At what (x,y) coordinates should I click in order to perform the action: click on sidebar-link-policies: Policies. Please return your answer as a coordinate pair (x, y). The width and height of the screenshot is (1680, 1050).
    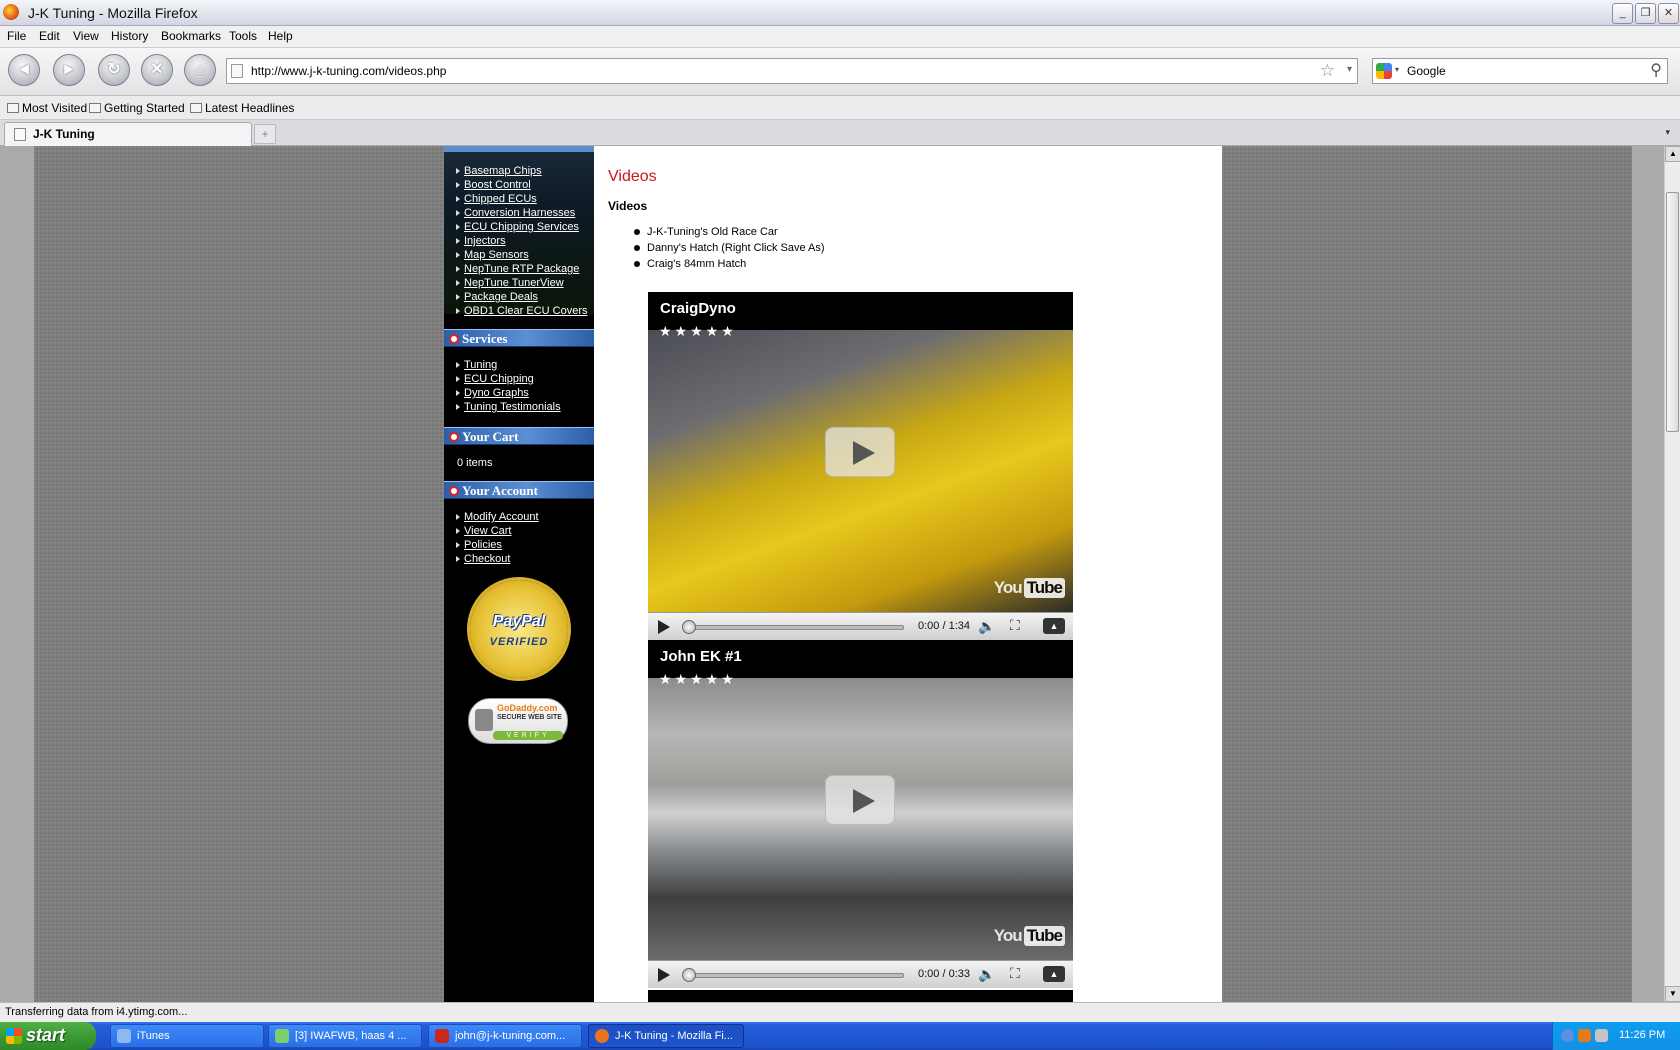
    Looking at the image, I should click on (524, 545).